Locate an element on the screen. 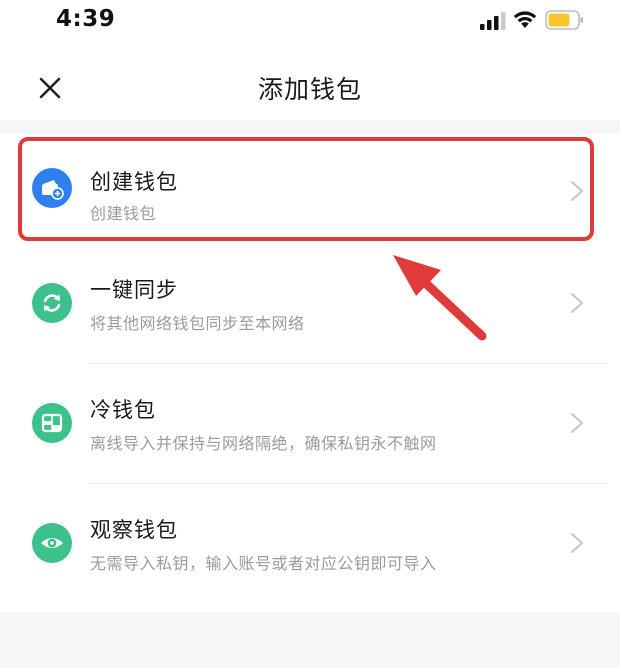 This screenshot has width=620, height=668. status-bar: 4:39 is located at coordinates (310, 22).